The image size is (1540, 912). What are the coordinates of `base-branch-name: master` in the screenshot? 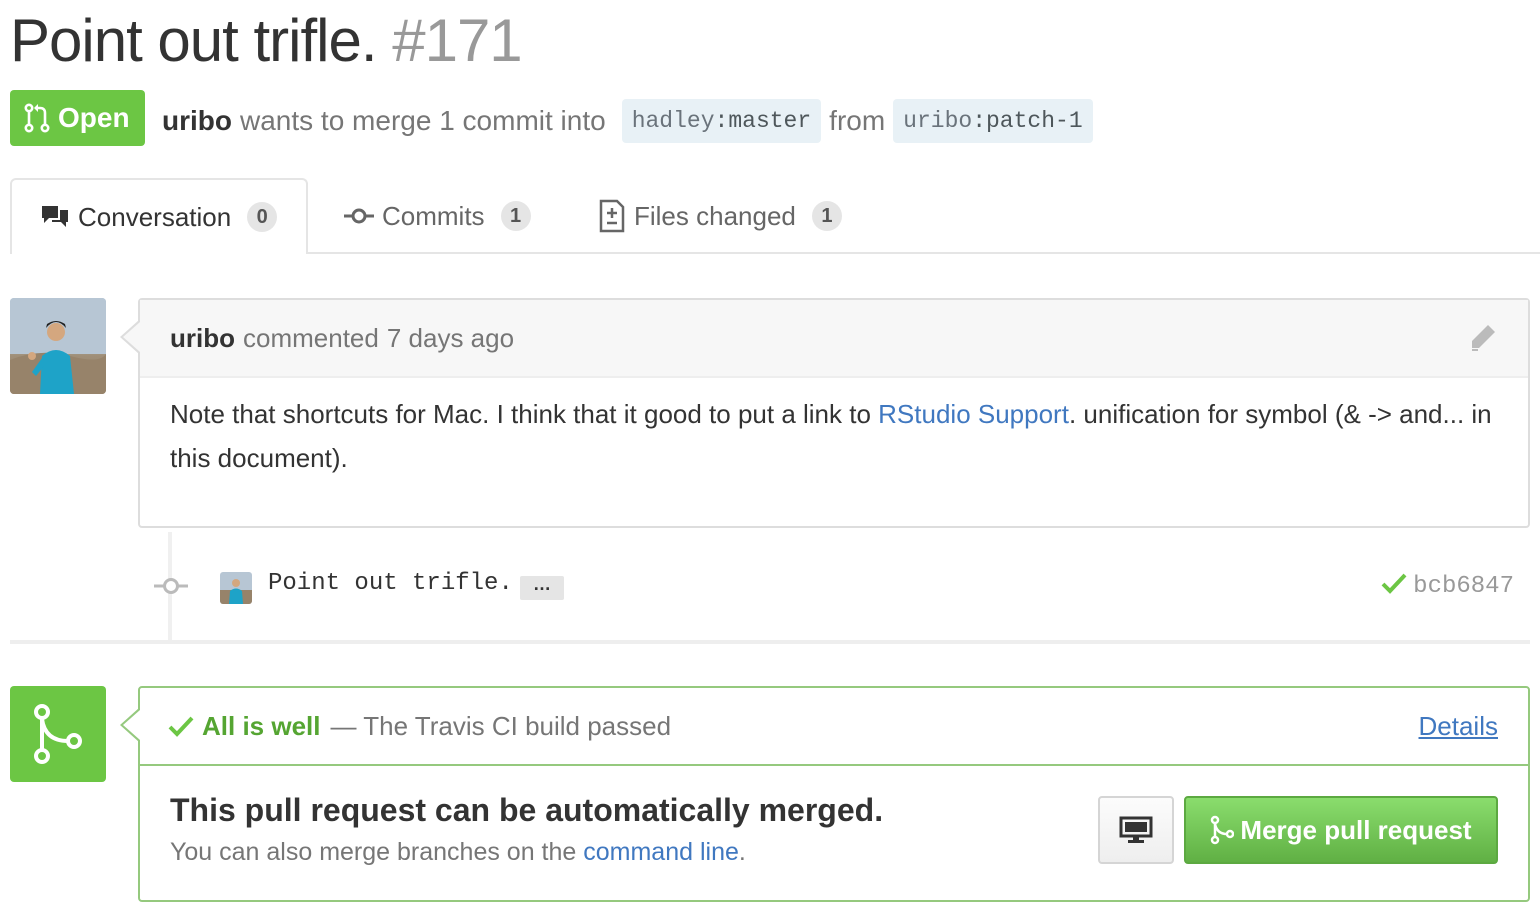 It's located at (770, 121).